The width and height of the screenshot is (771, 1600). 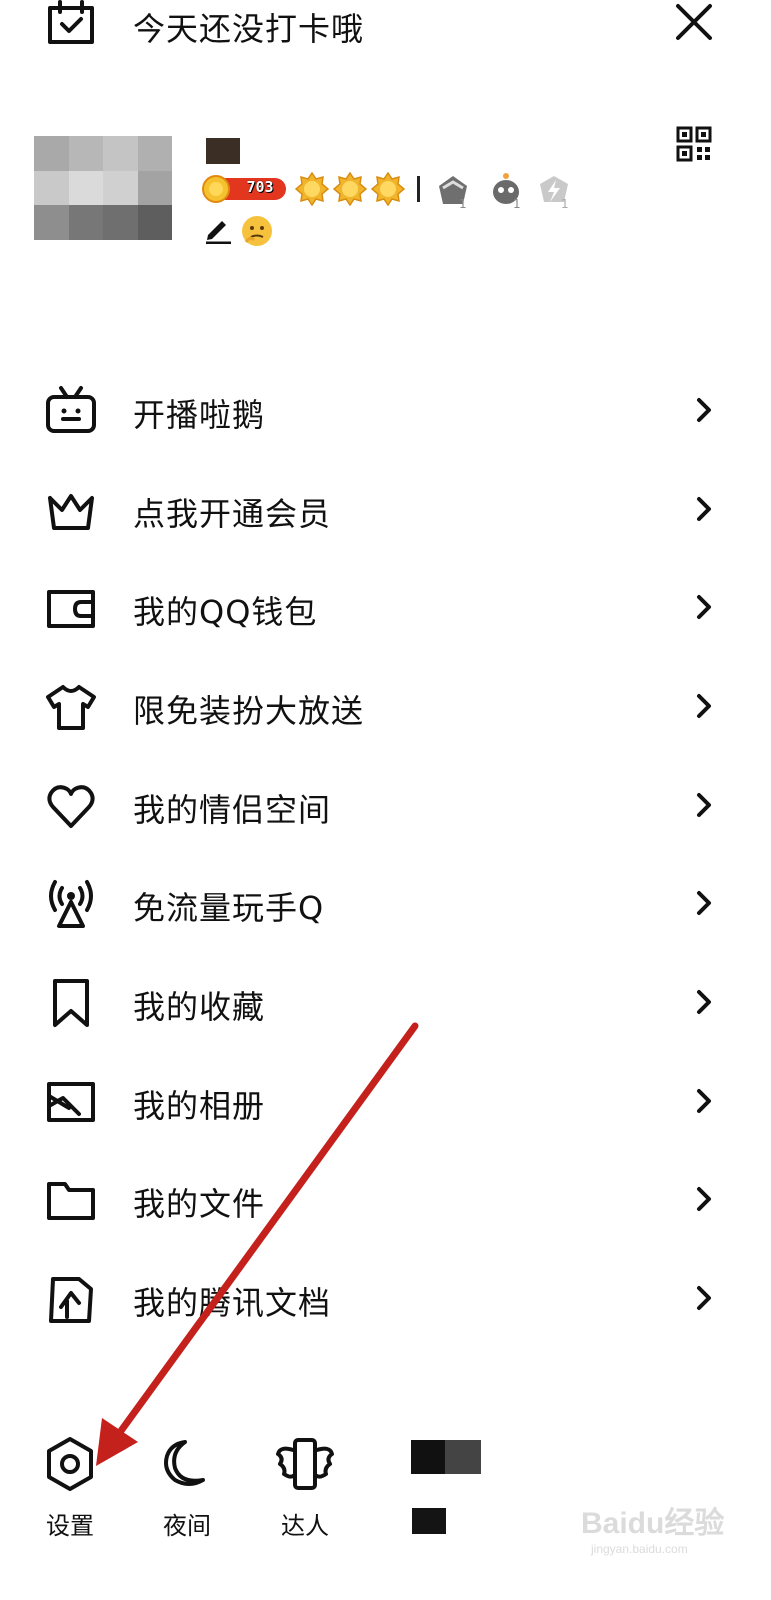 I want to click on menu-item-favorites: 我的收藏, so click(x=385, y=1002).